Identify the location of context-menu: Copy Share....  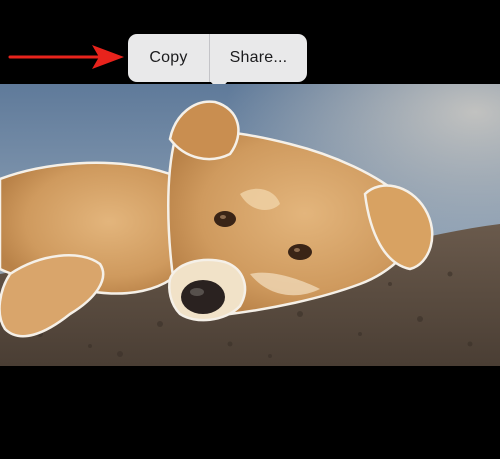
(217, 58).